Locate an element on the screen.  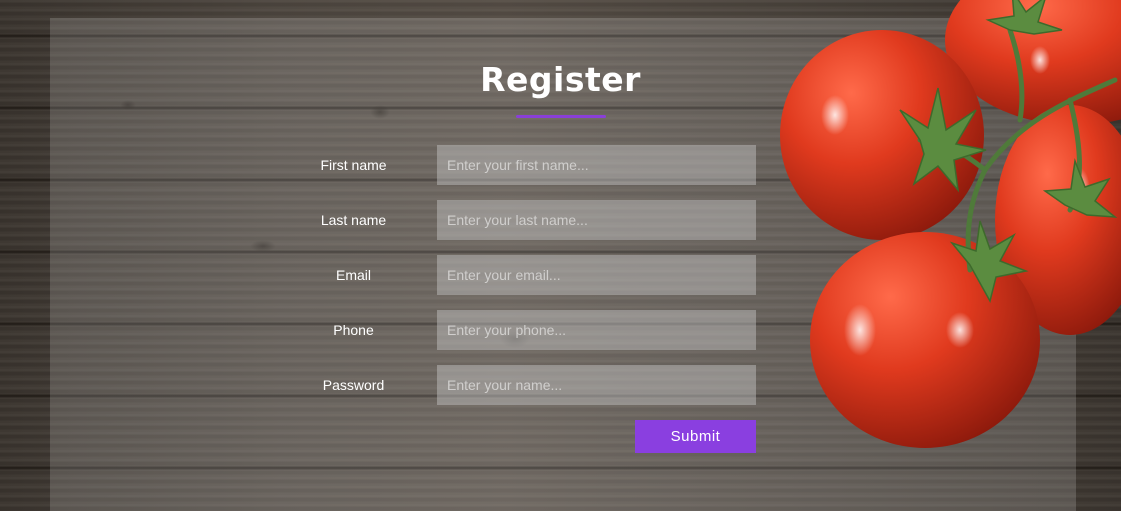
email-row: Email is located at coordinates (528, 275).